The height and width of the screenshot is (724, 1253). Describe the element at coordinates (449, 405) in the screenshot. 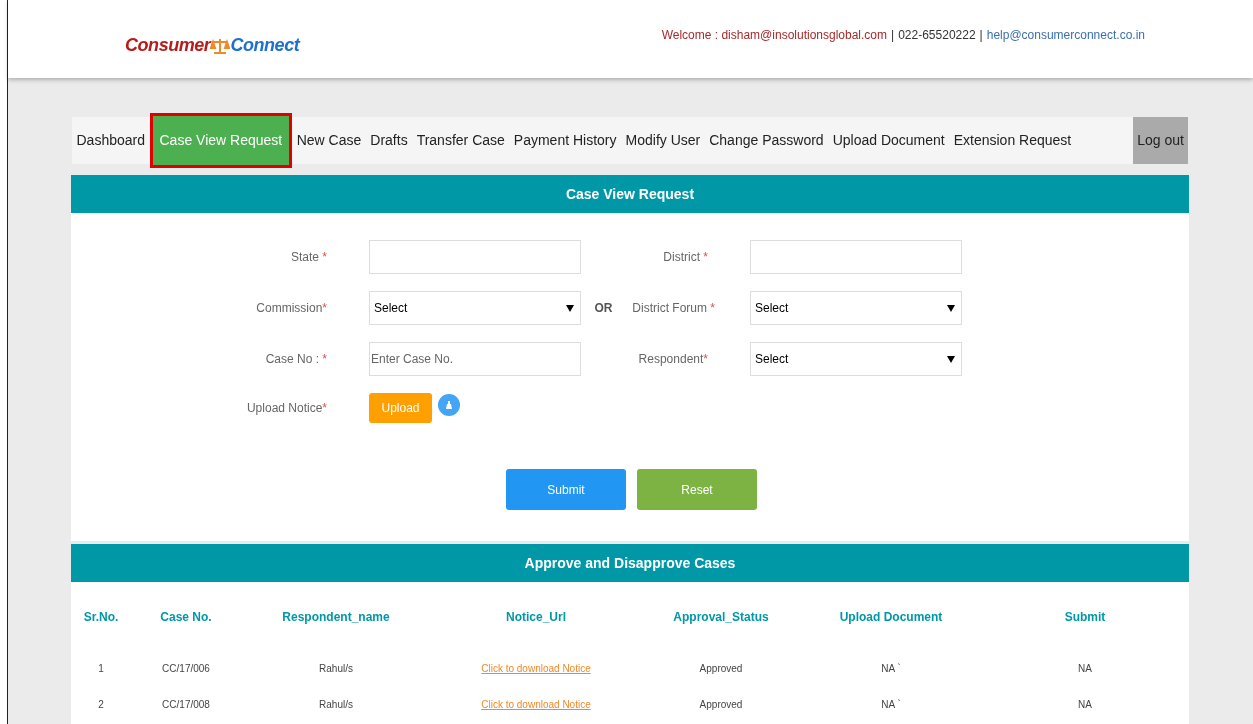

I see `info-icon` at that location.